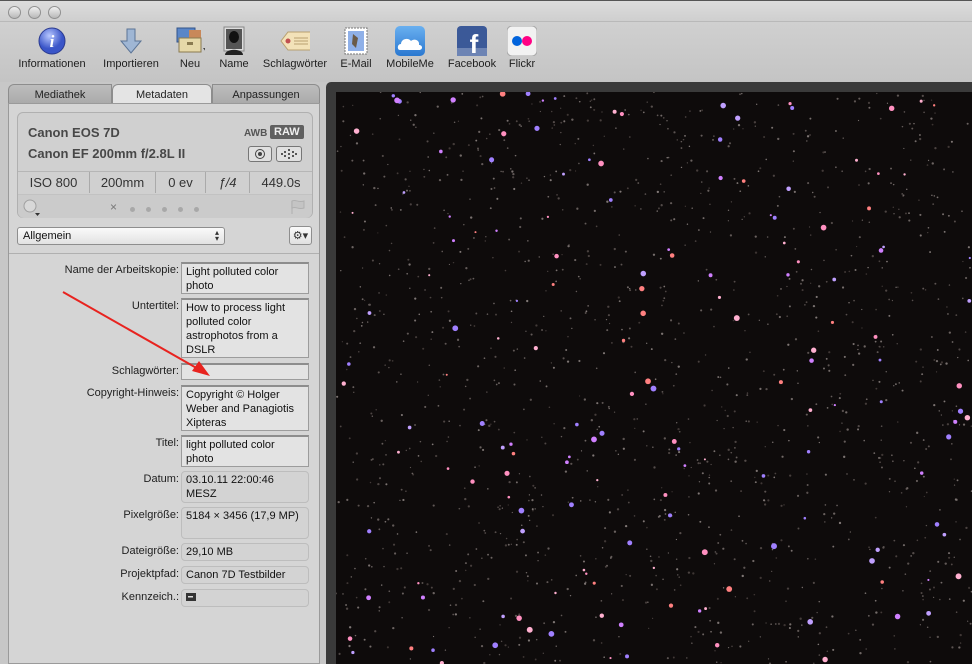 Image resolution: width=972 pixels, height=664 pixels. Describe the element at coordinates (245, 371) in the screenshot. I see `keywords-field` at that location.